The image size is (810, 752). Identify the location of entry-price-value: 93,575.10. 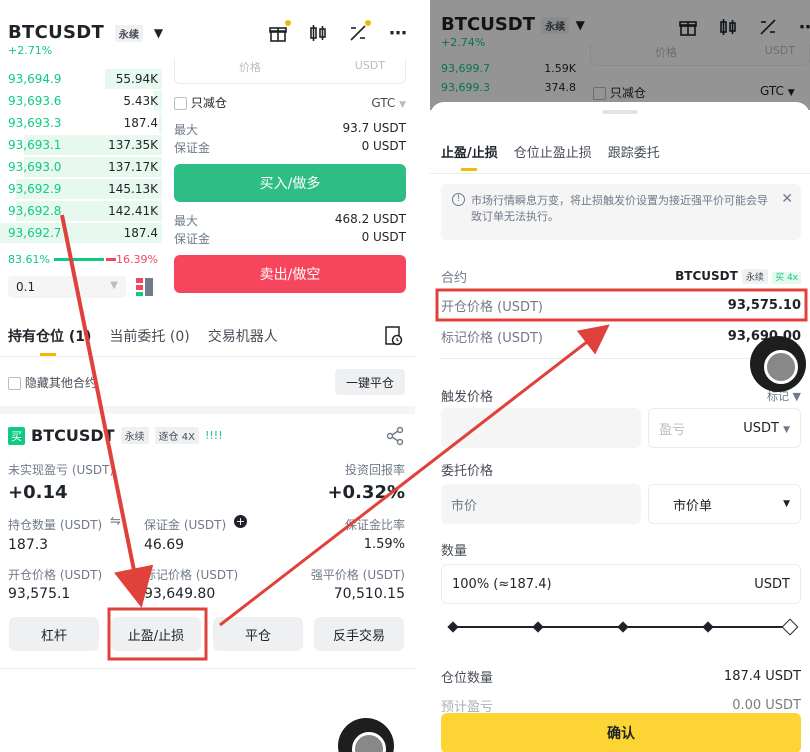
(764, 305).